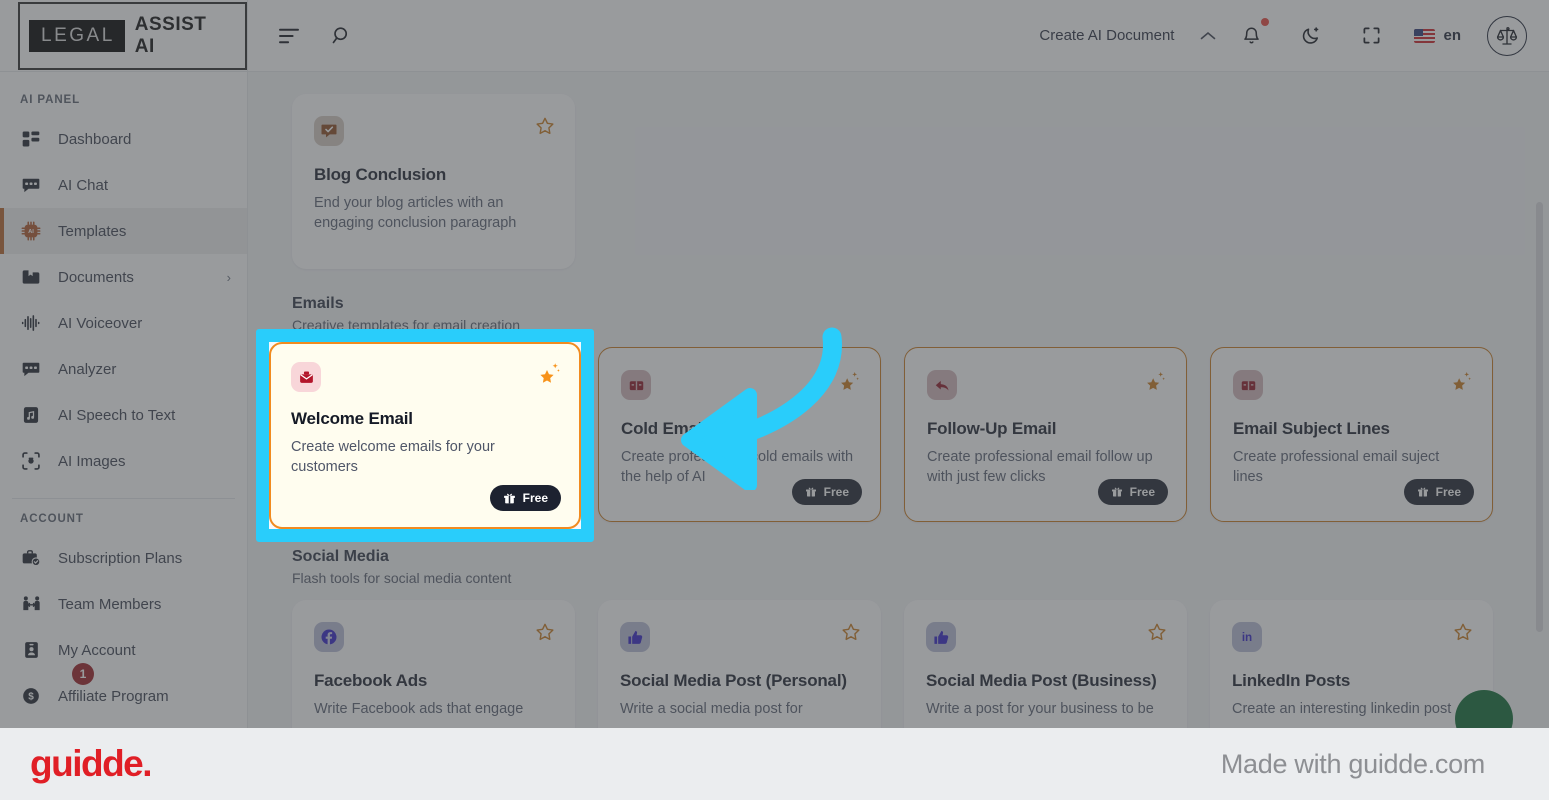 This screenshot has width=1549, height=800. Describe the element at coordinates (318, 303) in the screenshot. I see `section-title: Emails` at that location.